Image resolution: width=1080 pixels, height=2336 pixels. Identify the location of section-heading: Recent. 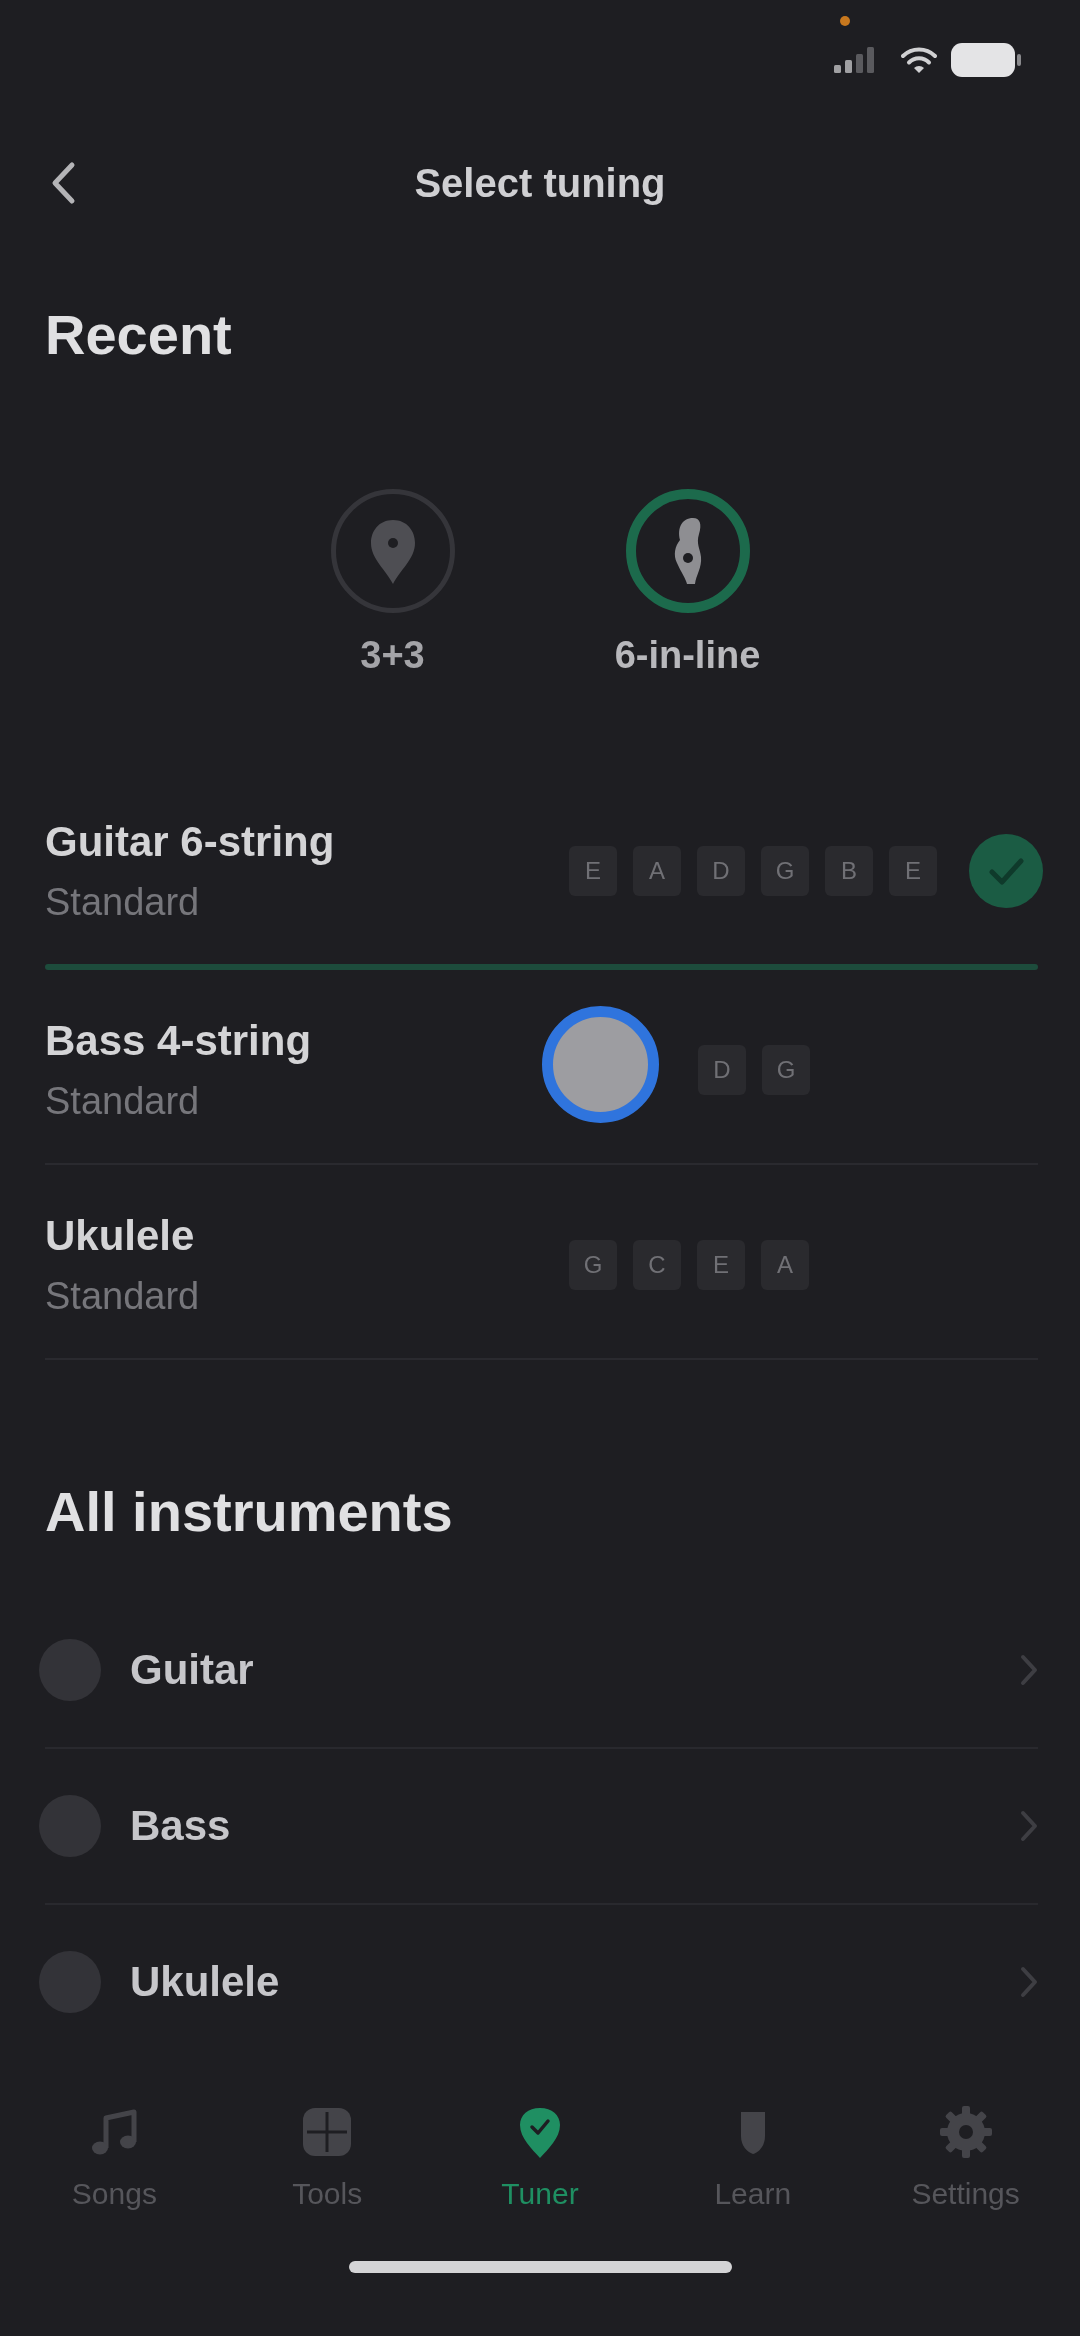
(138, 335).